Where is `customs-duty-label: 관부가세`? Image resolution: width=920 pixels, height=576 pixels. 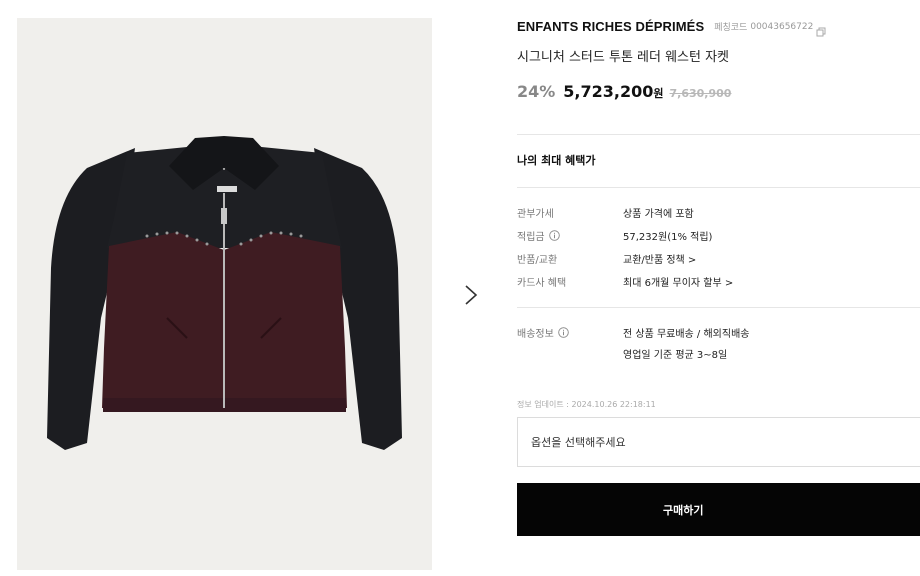 customs-duty-label: 관부가세 is located at coordinates (535, 214).